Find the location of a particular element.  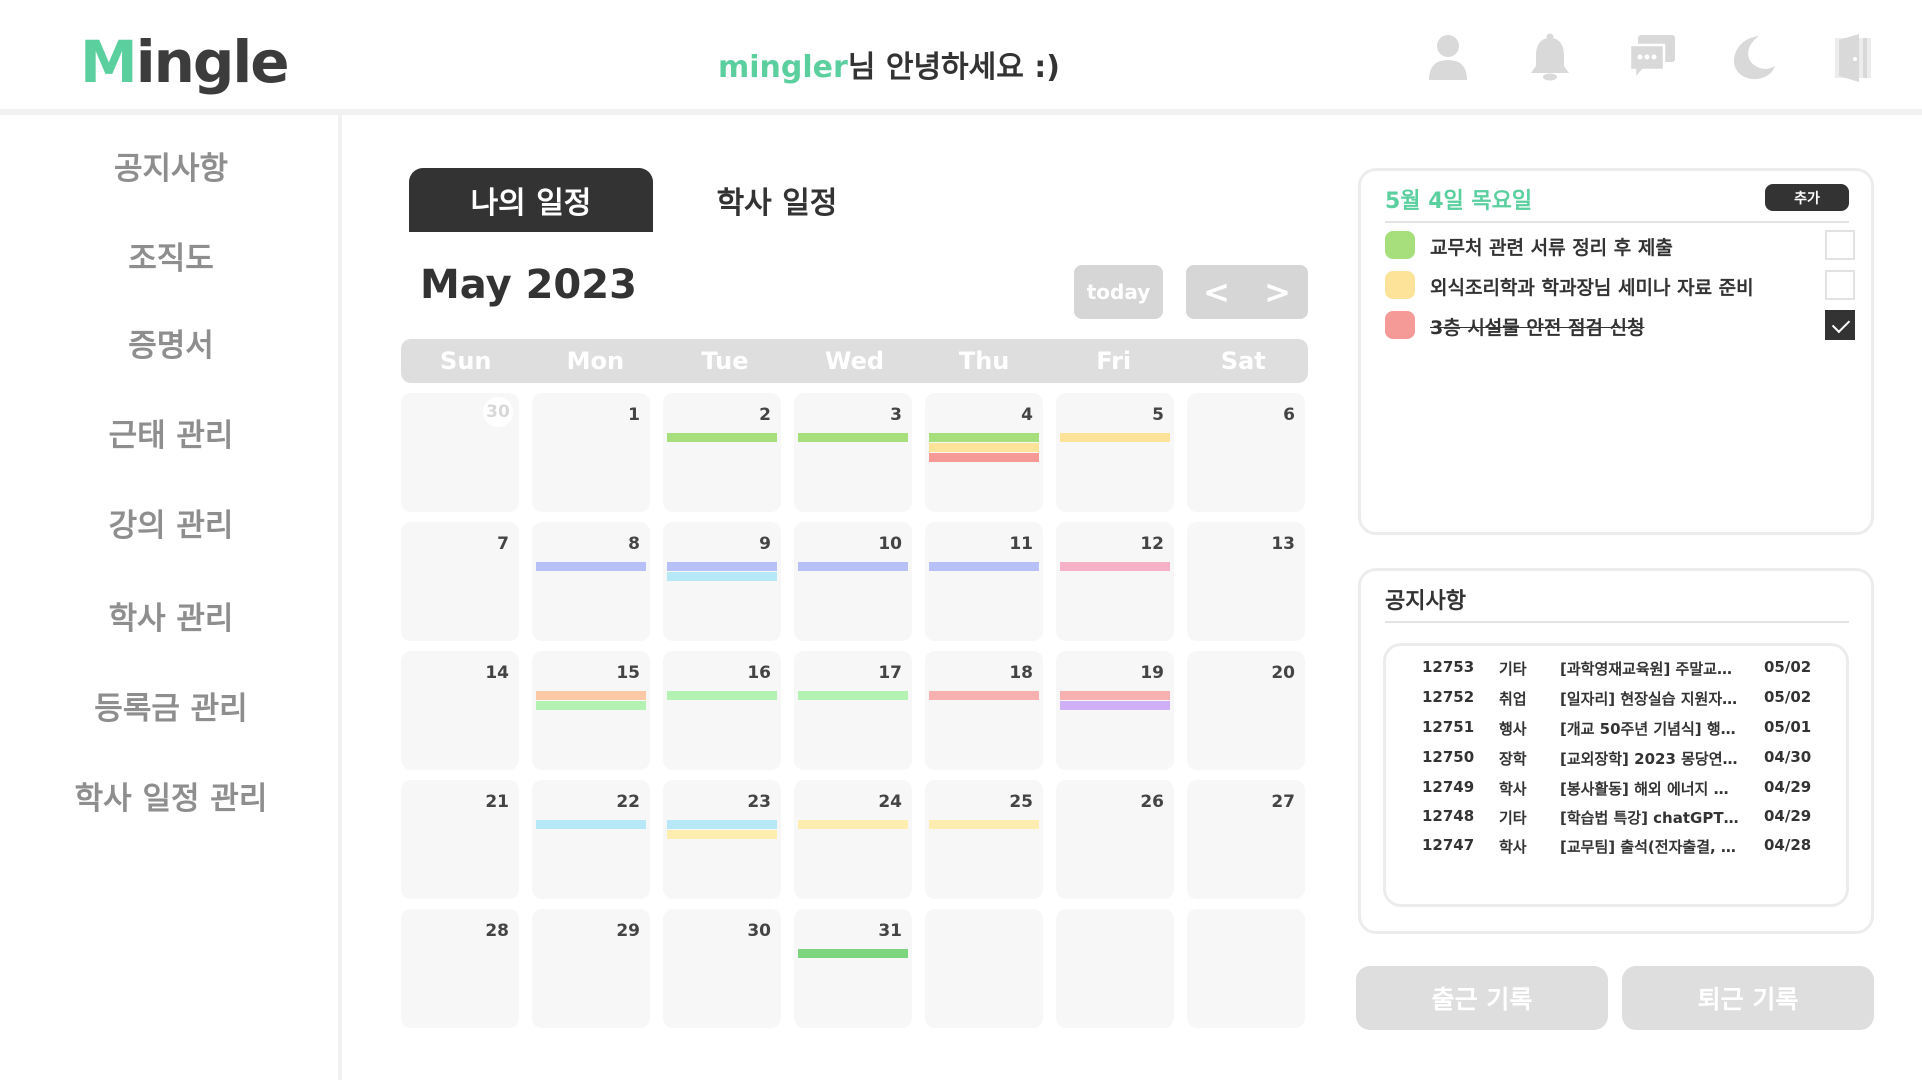

notice-row: 12751 행사 [개교 50주년 기념식] 행사... 05/01 is located at coordinates (1616, 727).